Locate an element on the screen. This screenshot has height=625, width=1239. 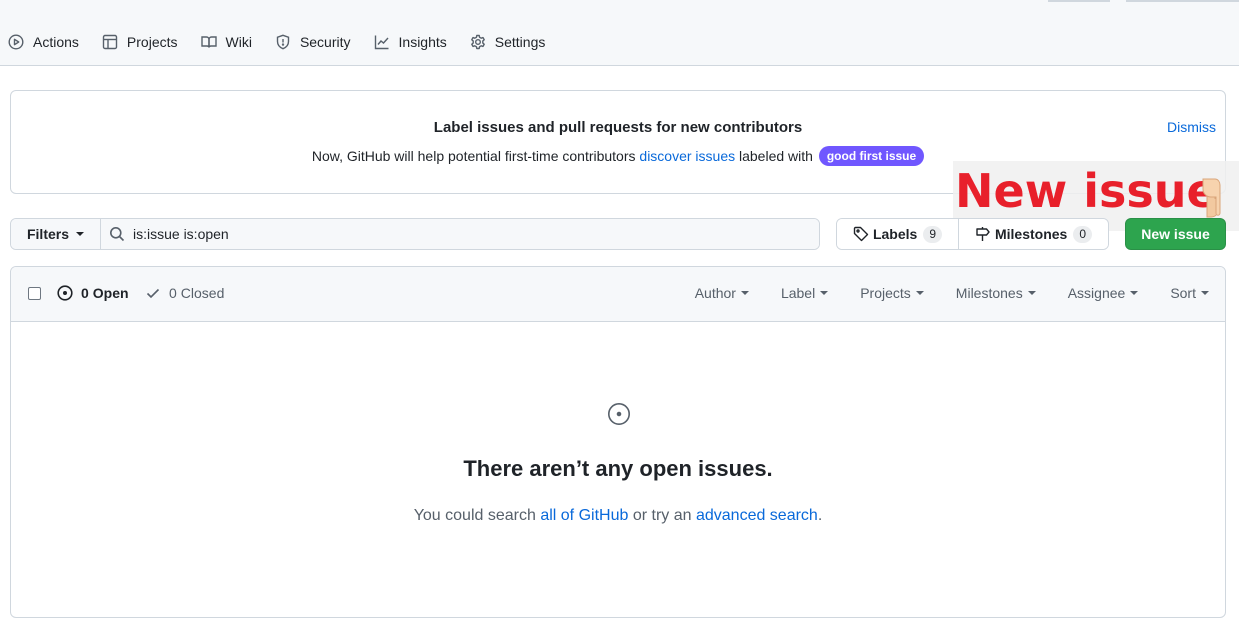
nav-item-settings: Settings is located at coordinates (508, 42).